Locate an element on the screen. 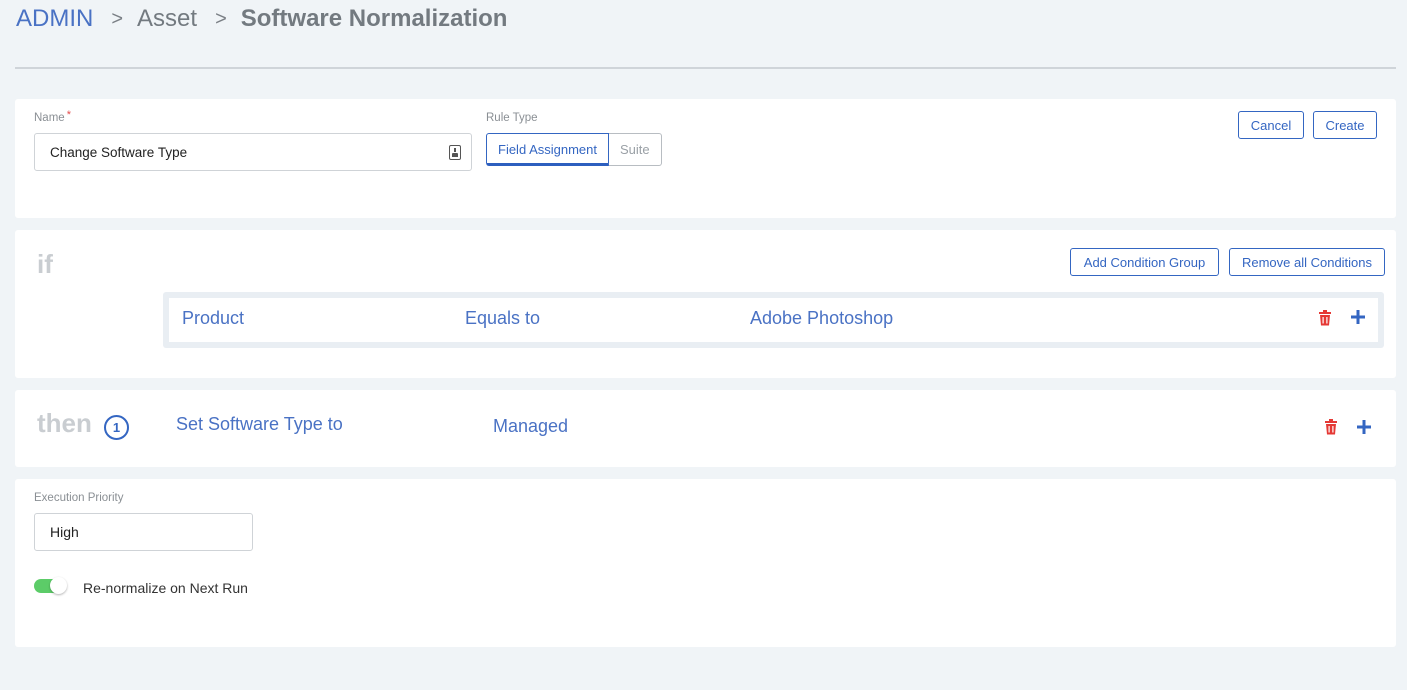 The height and width of the screenshot is (690, 1407). breadcrumb-asset-link: Asset is located at coordinates (167, 19).